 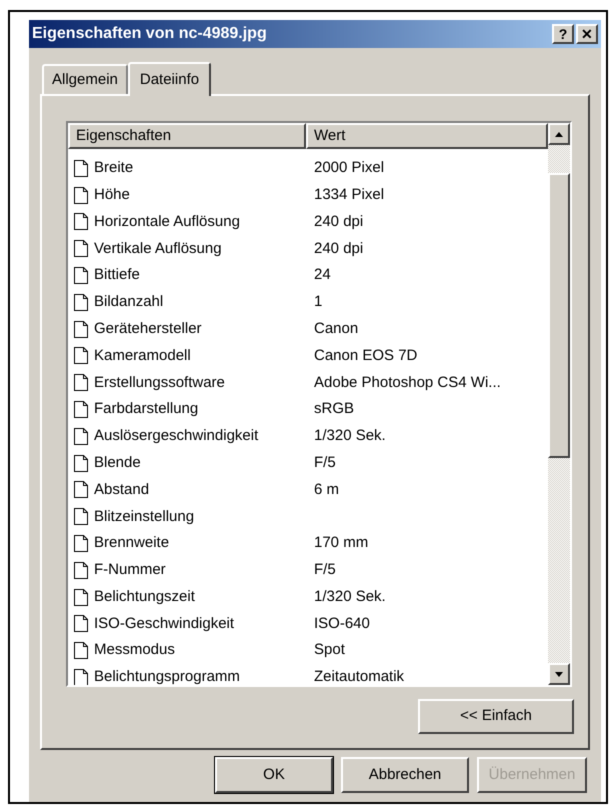 What do you see at coordinates (130, 570) in the screenshot?
I see `property-name: F-Nummer` at bounding box center [130, 570].